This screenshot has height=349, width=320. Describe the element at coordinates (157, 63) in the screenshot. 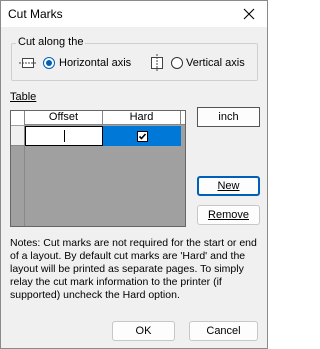

I see `vertical-axis-icon` at that location.